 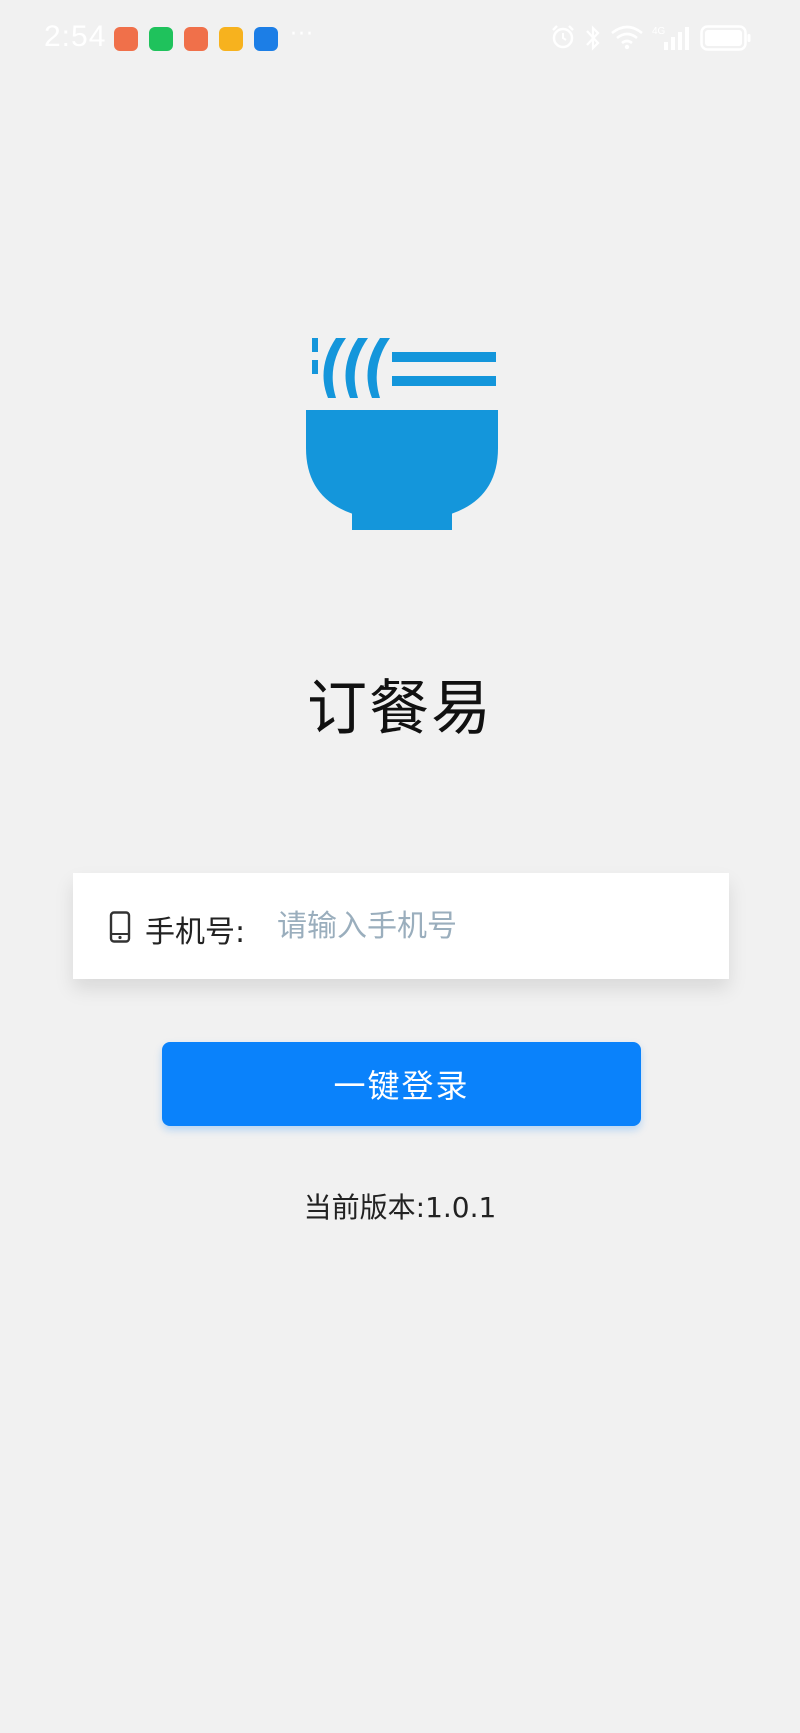 What do you see at coordinates (120, 927) in the screenshot?
I see `mobile-phone-icon` at bounding box center [120, 927].